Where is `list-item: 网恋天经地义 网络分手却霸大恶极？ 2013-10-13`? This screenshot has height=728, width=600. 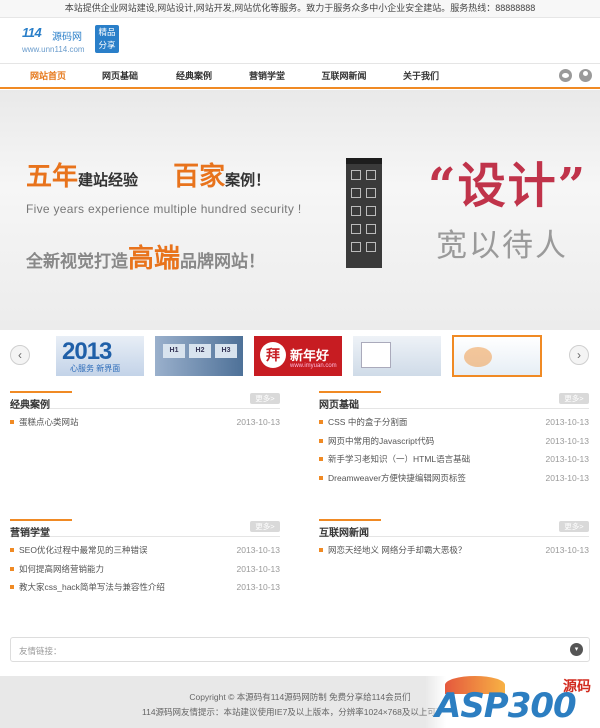 list-item: 网恋天经地义 网络分手却霸大恶极？ 2013-10-13 is located at coordinates (454, 550).